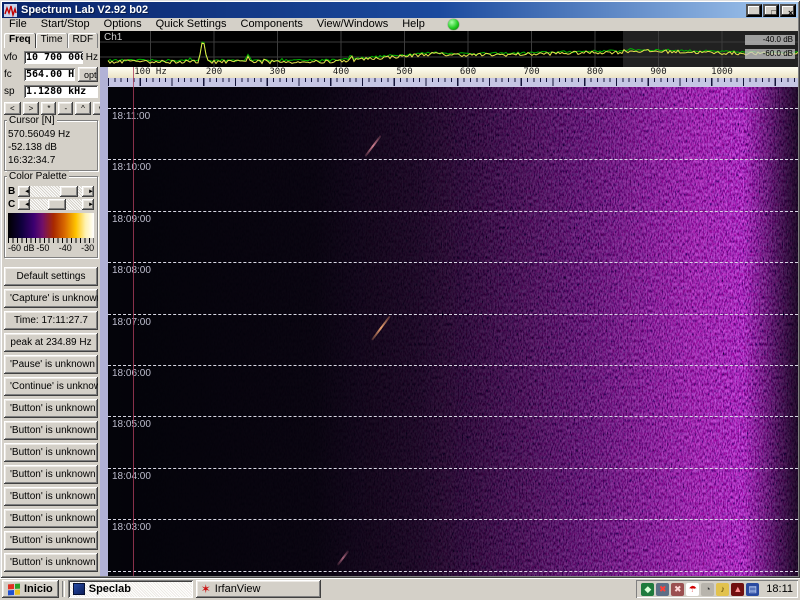 This screenshot has height=600, width=800. What do you see at coordinates (453, 72) in the screenshot?
I see `frequency-scale: 100 Hz 200 300 400 500 600 700 800 900 1000` at bounding box center [453, 72].